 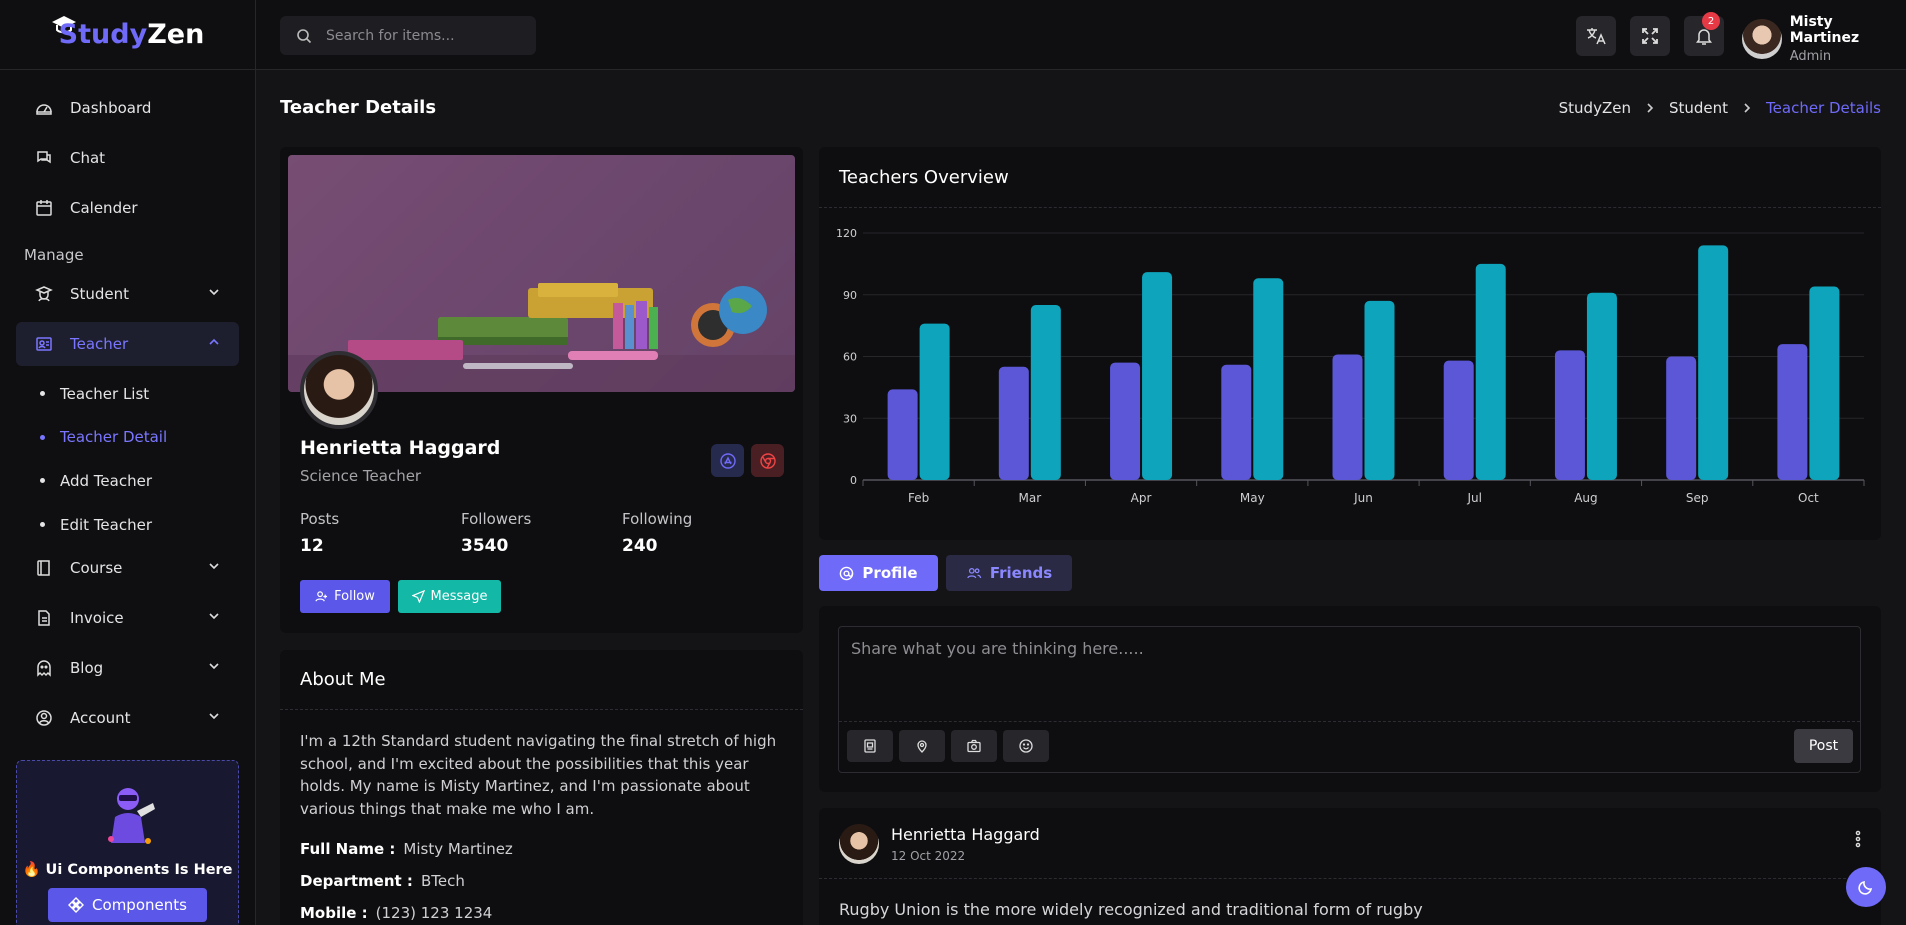 What do you see at coordinates (127, 668) in the screenshot?
I see `sidebar-item-blog: Blog` at bounding box center [127, 668].